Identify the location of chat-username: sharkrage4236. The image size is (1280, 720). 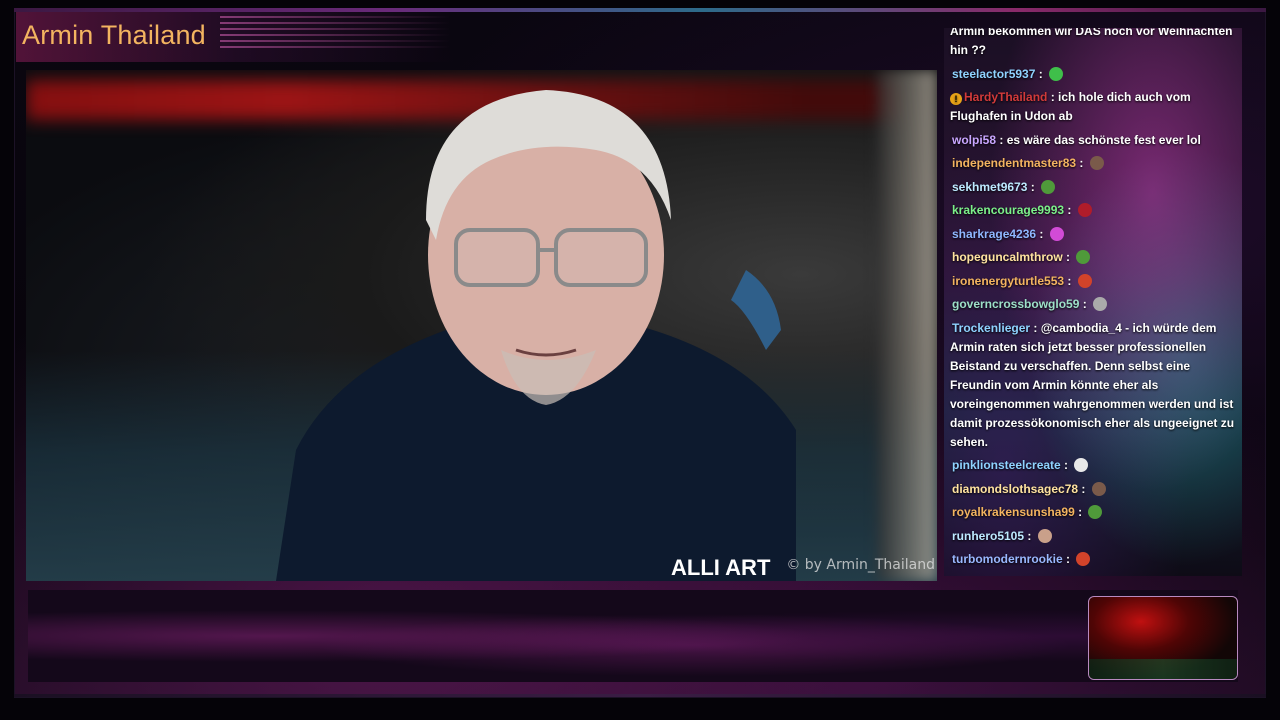
(994, 234).